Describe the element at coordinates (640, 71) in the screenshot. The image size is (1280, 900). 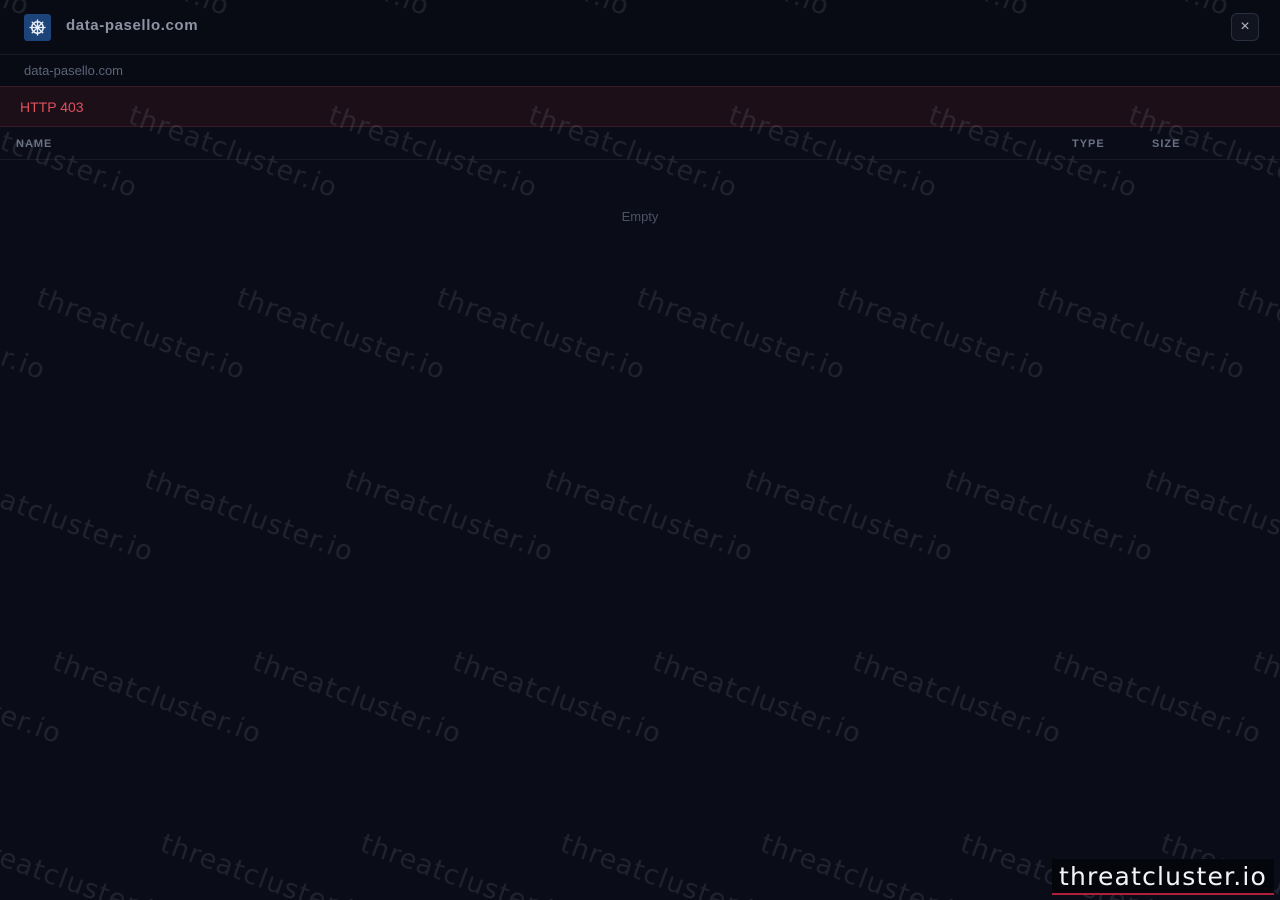
I see `breadcrumb: data-pasello.com` at that location.